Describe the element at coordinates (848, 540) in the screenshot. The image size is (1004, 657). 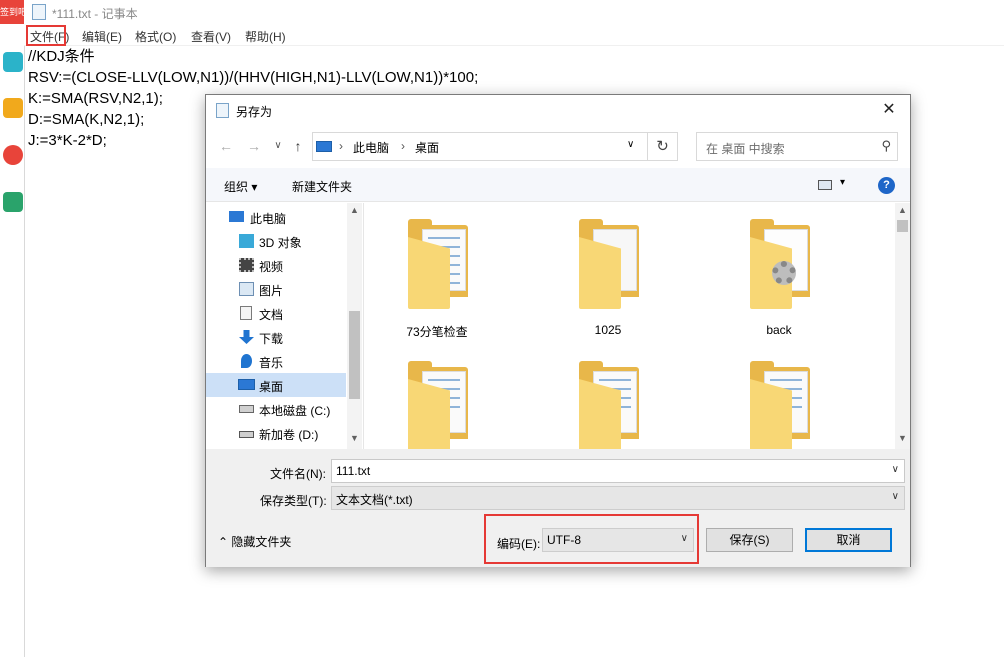
I see `cancel-button: 取消` at that location.